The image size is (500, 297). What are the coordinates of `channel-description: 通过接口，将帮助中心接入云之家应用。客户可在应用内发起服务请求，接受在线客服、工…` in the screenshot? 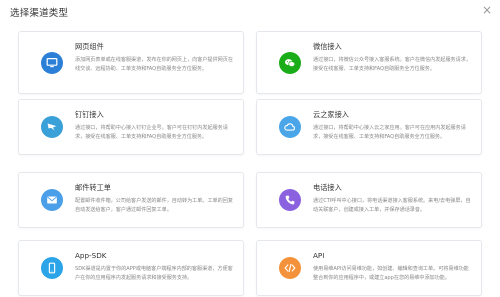 It's located at (389, 132).